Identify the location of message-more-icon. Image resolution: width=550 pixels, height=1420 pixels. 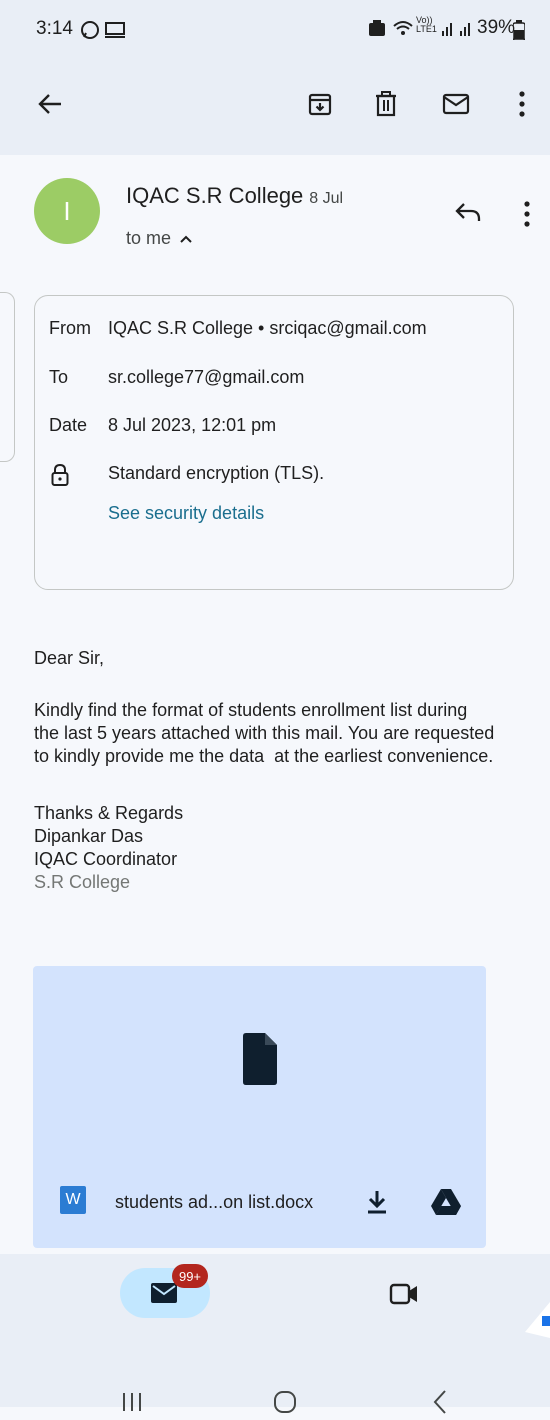
(527, 214).